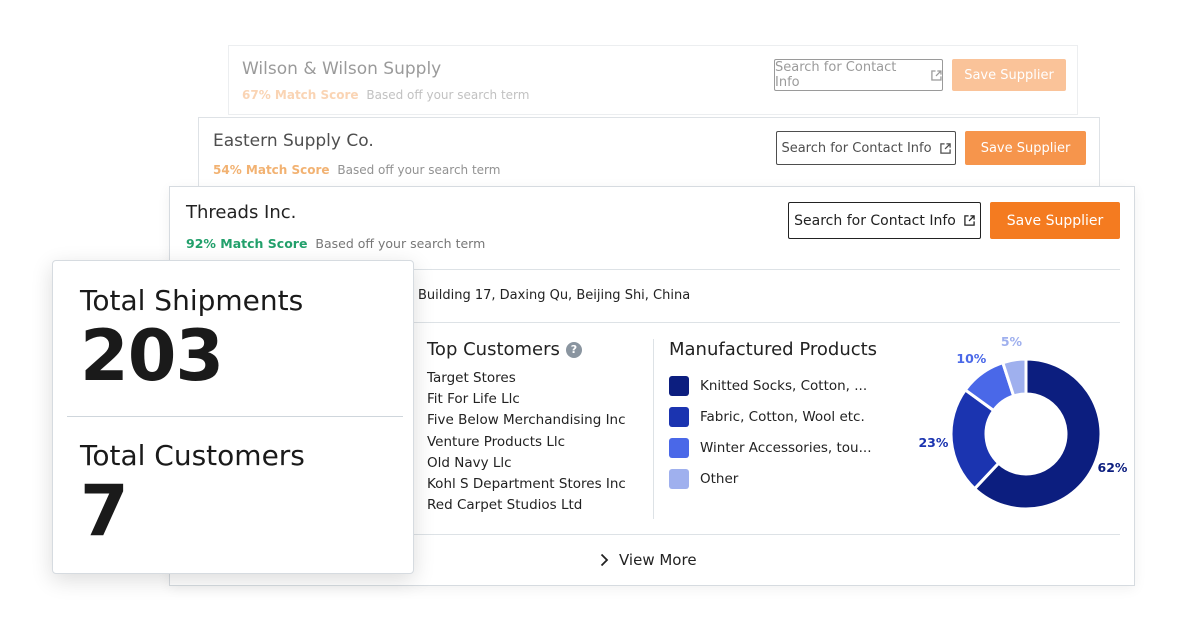 This screenshot has height=643, width=1200. I want to click on chevron-right-icon, so click(604, 560).